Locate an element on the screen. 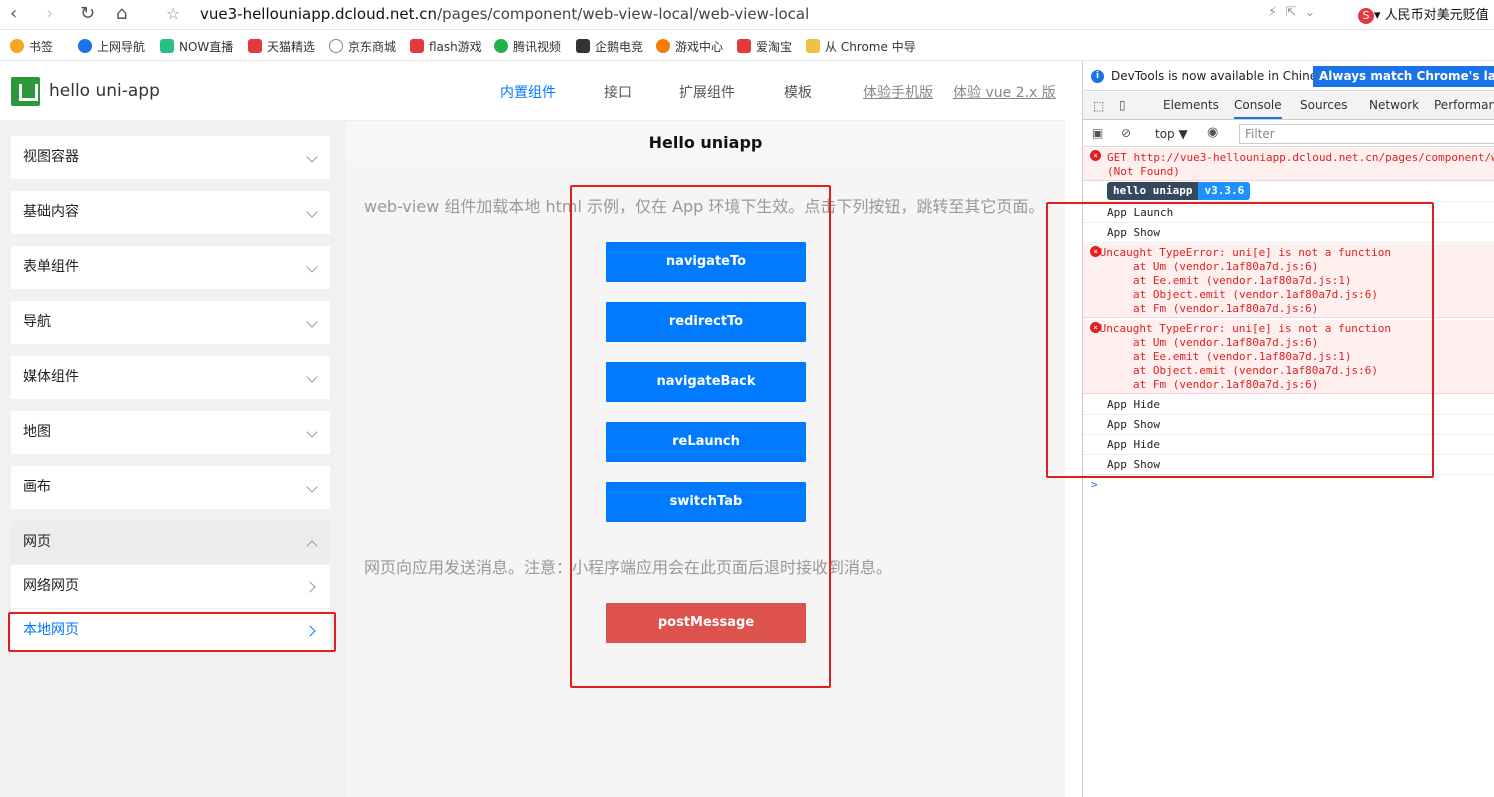 Image resolution: width=1494 pixels, height=797 pixels. gamepad-icon is located at coordinates (663, 46).